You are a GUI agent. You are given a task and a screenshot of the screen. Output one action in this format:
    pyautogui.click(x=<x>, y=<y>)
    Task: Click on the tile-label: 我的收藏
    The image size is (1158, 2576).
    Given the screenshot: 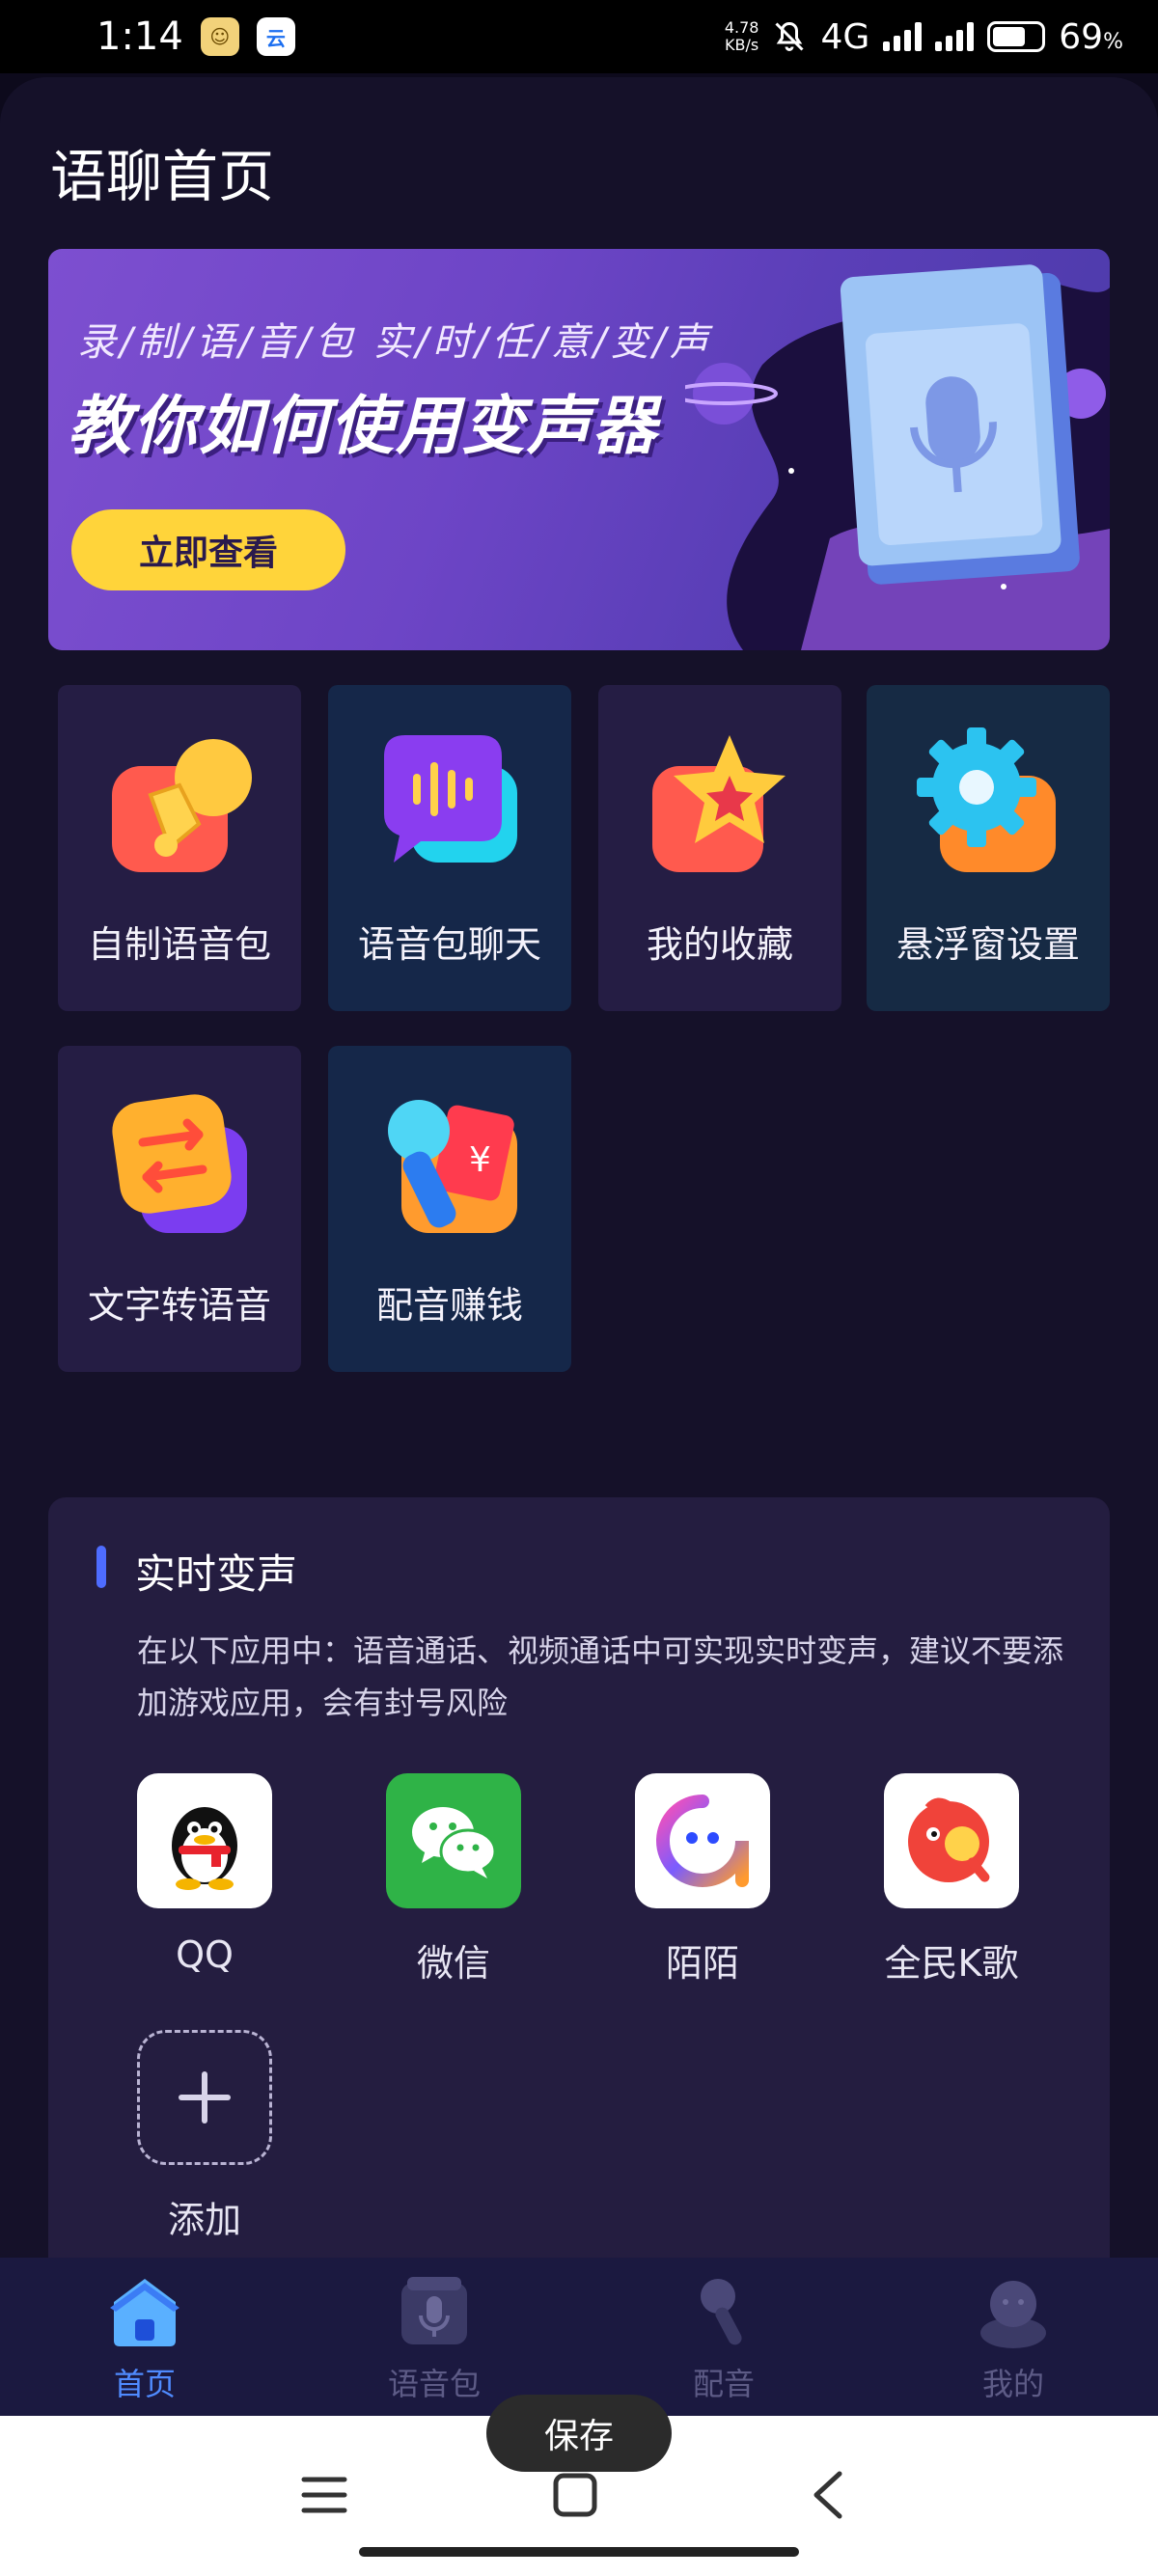 What is the action you would take?
    pyautogui.click(x=719, y=944)
    